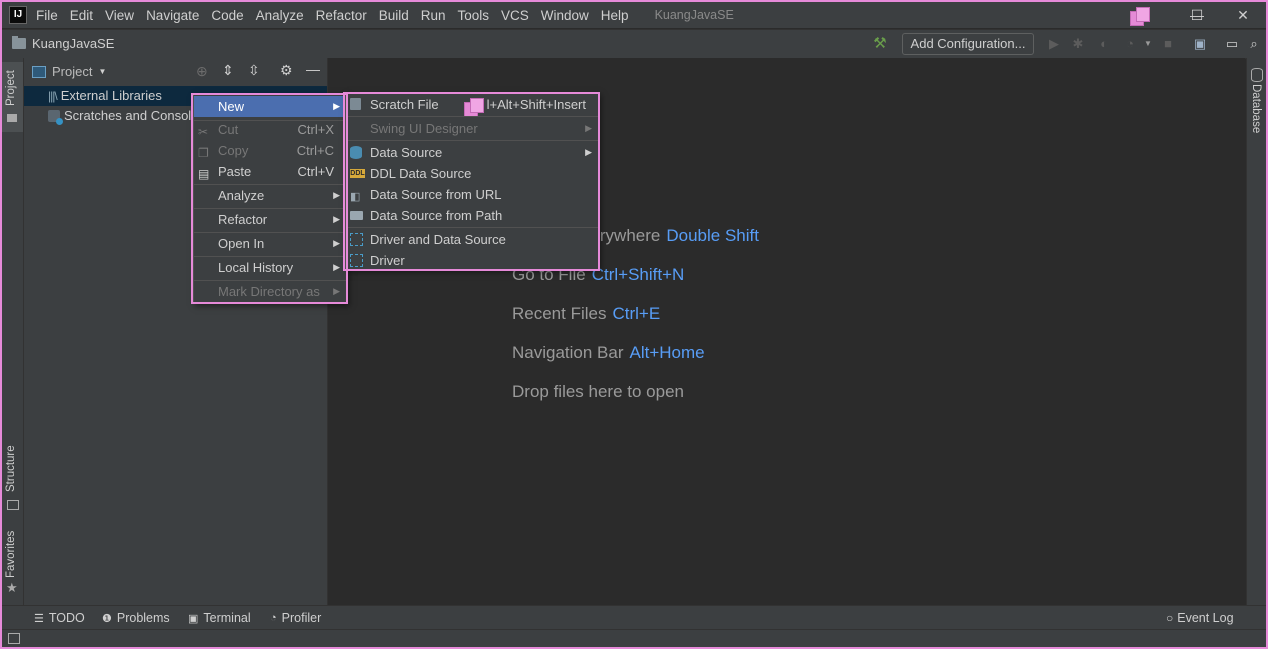  Describe the element at coordinates (219, 618) in the screenshot. I see `tab-terminal: ▣ Terminal` at that location.